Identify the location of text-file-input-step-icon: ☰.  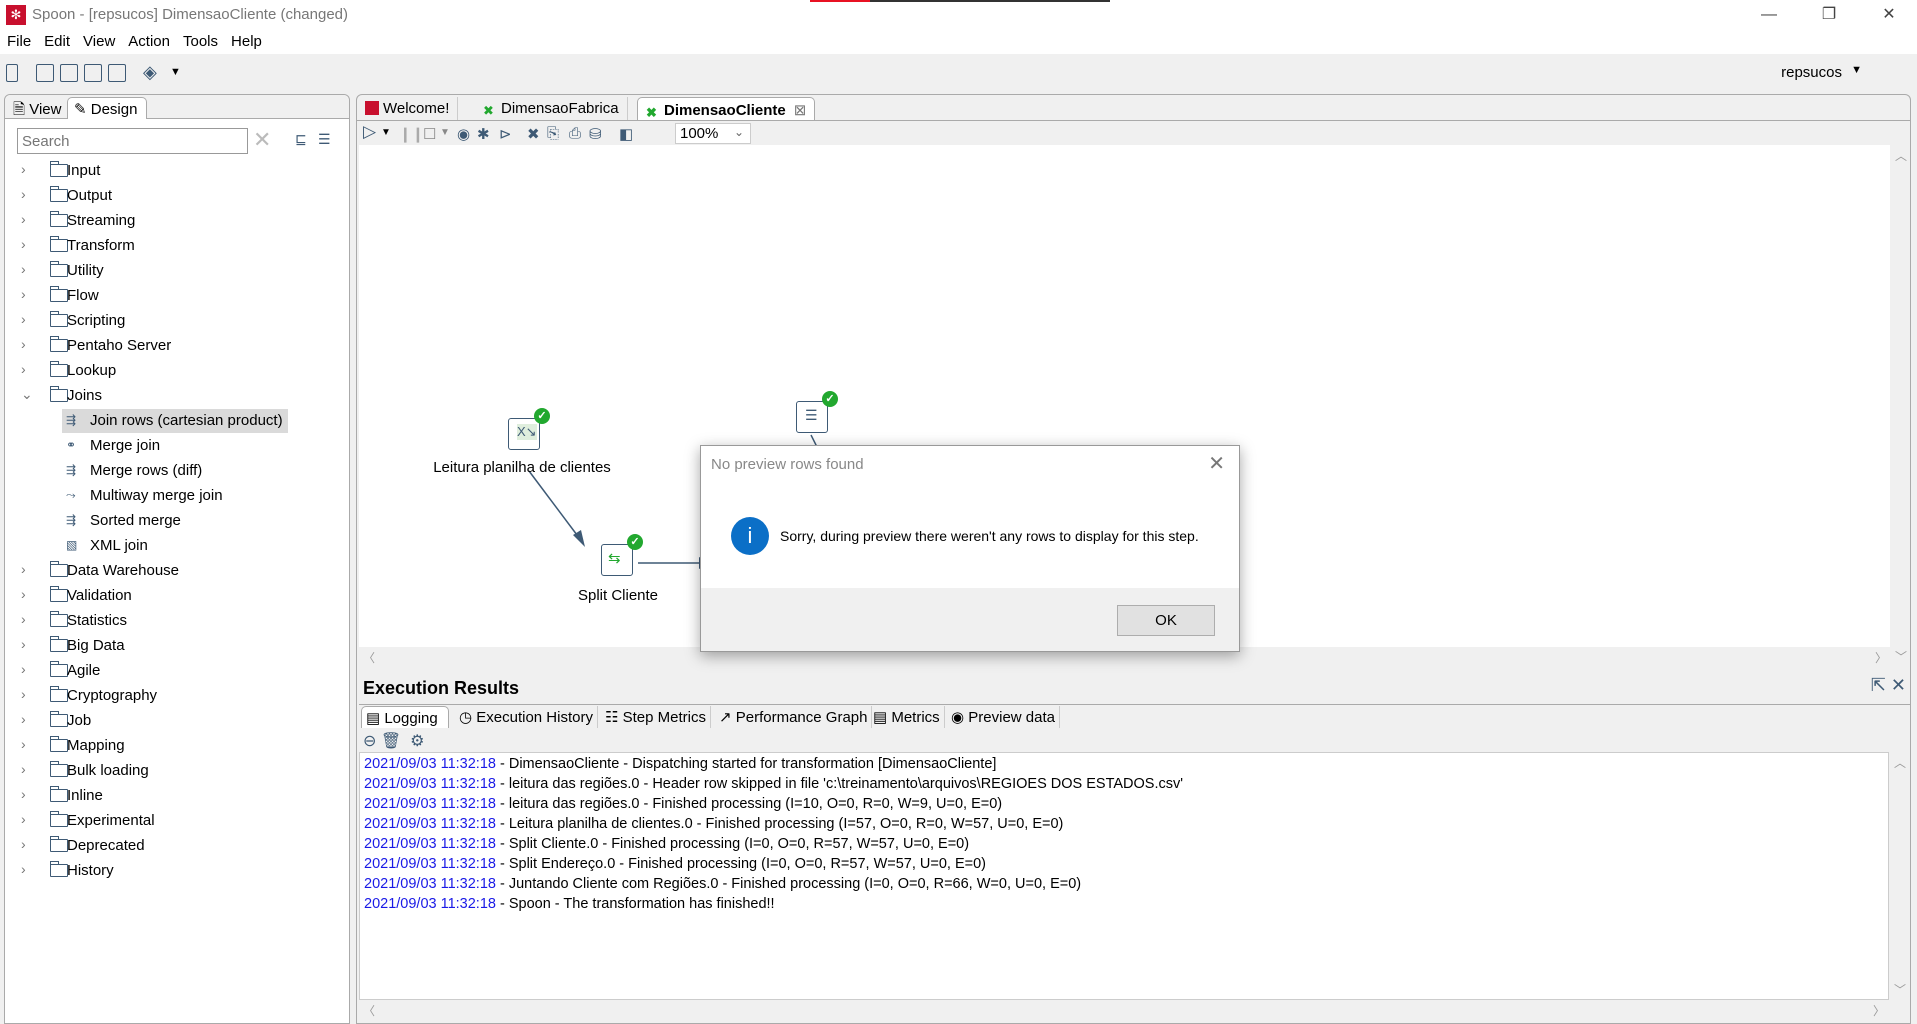
(812, 417).